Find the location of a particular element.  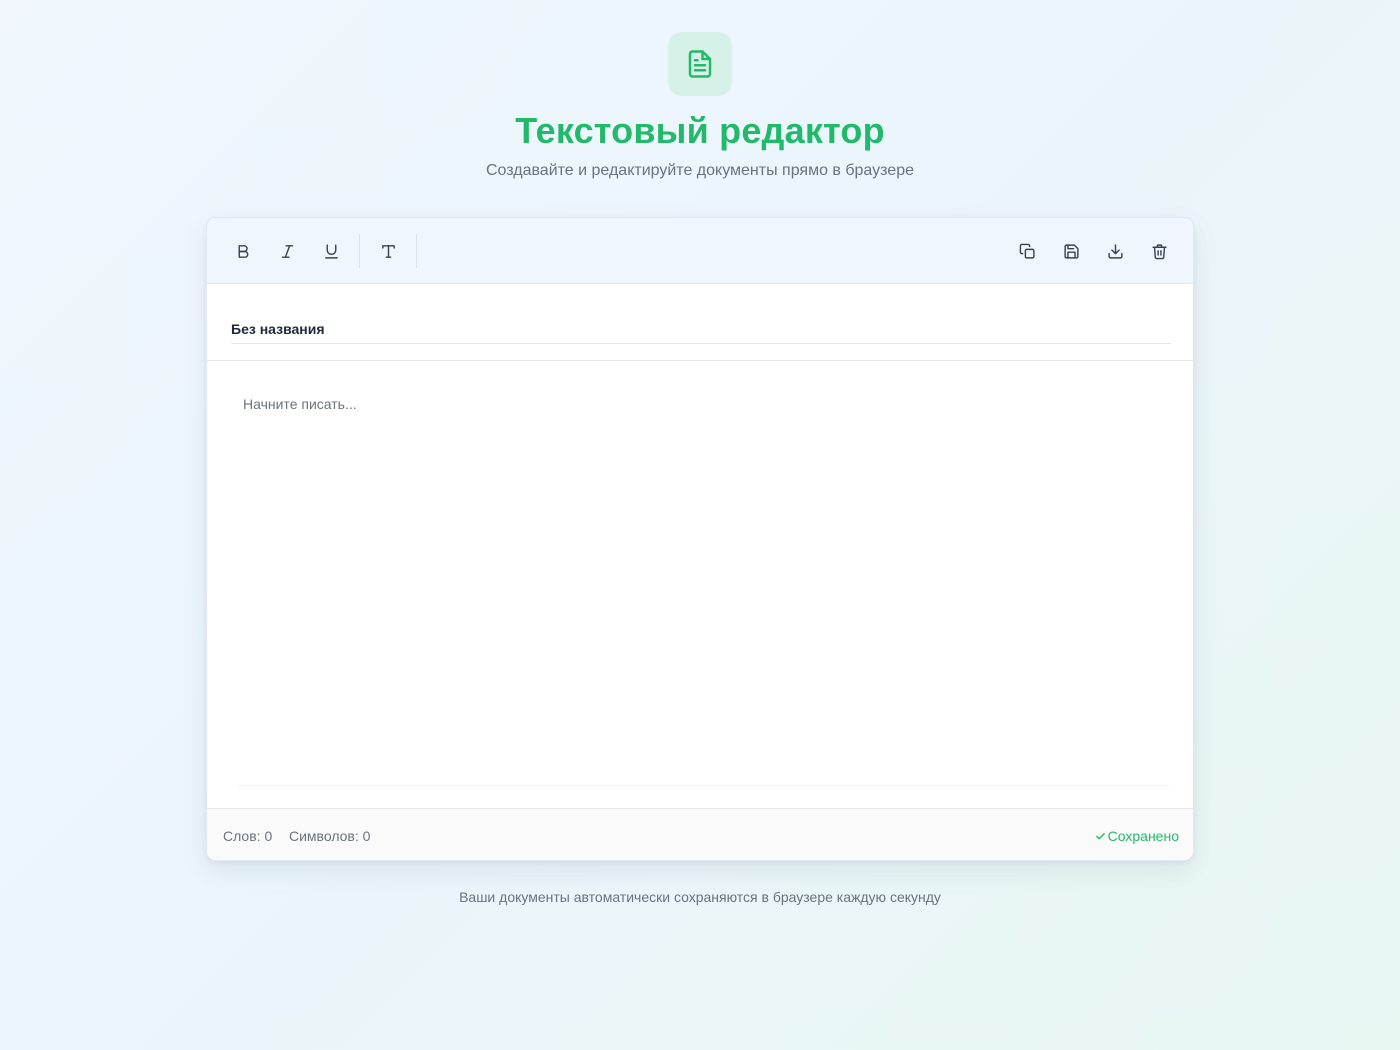

save-button is located at coordinates (1071, 251).